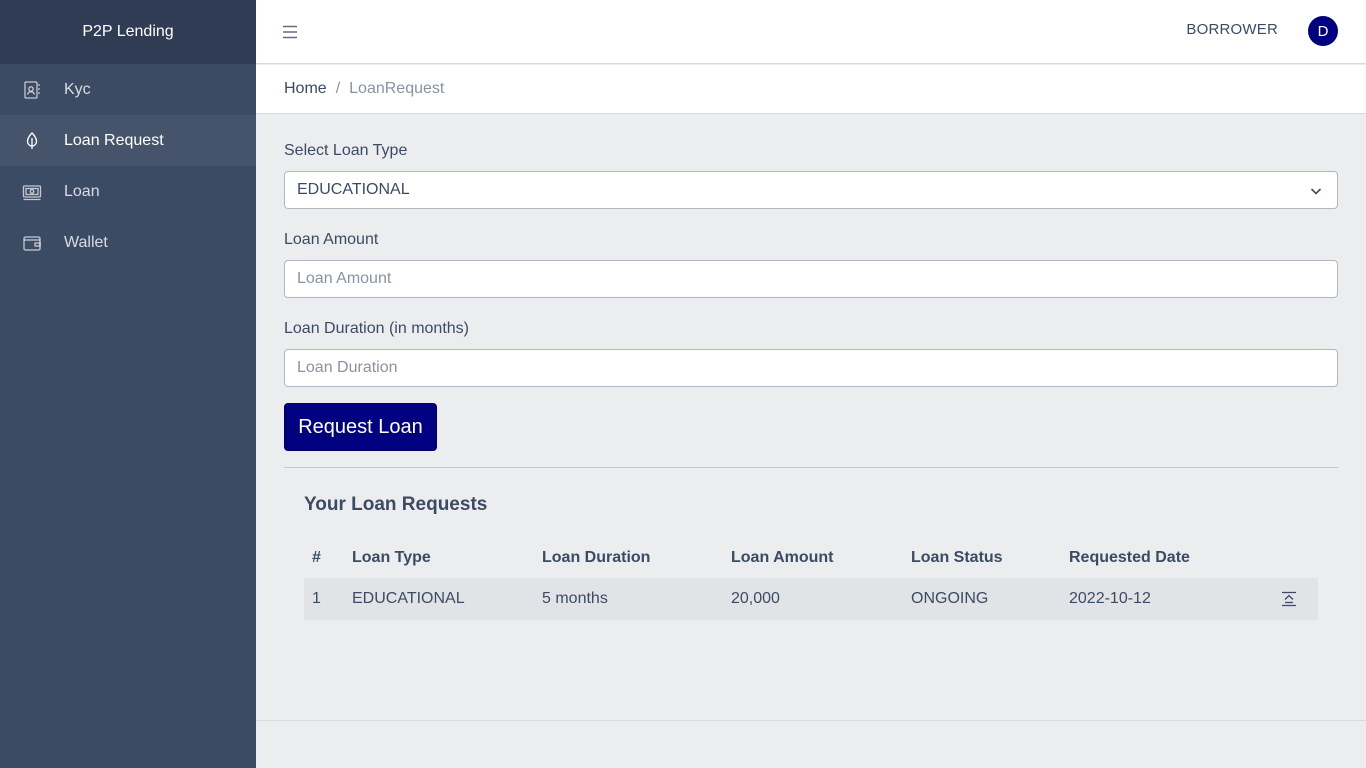 The image size is (1366, 768). What do you see at coordinates (32, 90) in the screenshot?
I see `contact-book-icon` at bounding box center [32, 90].